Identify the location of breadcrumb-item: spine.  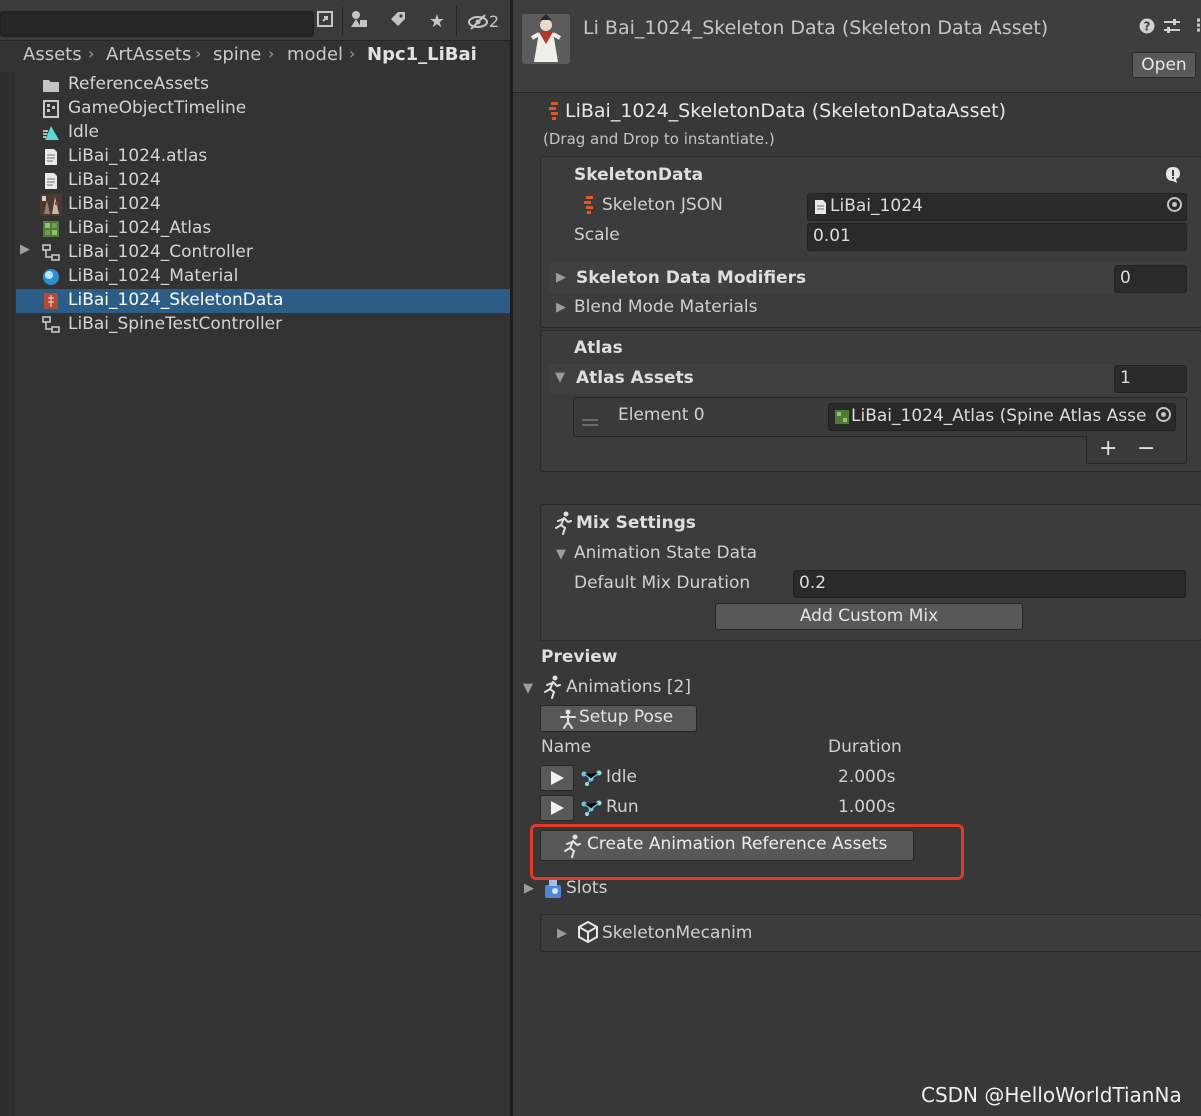
(237, 54).